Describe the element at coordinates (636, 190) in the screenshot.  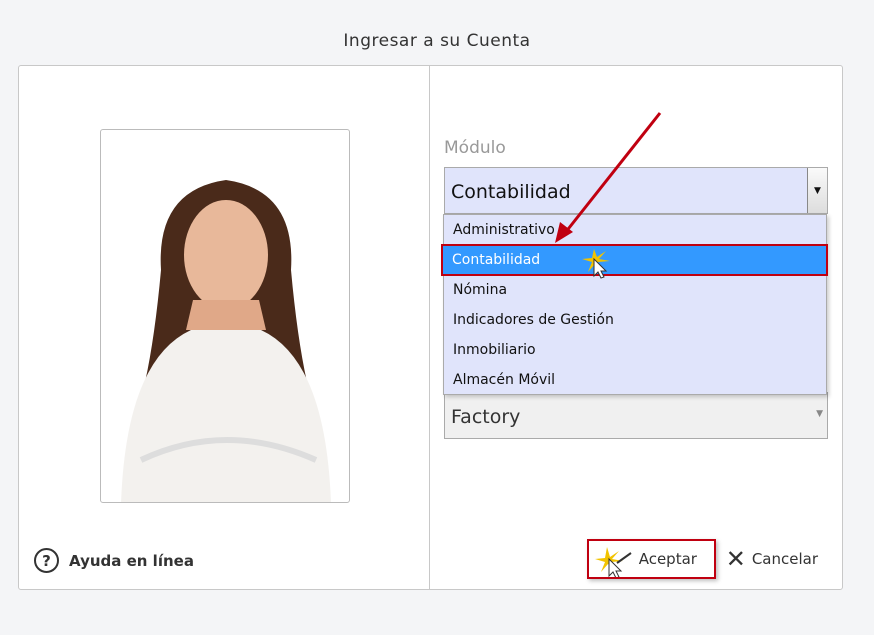
I see `module-select: Contabilidad ▼` at that location.